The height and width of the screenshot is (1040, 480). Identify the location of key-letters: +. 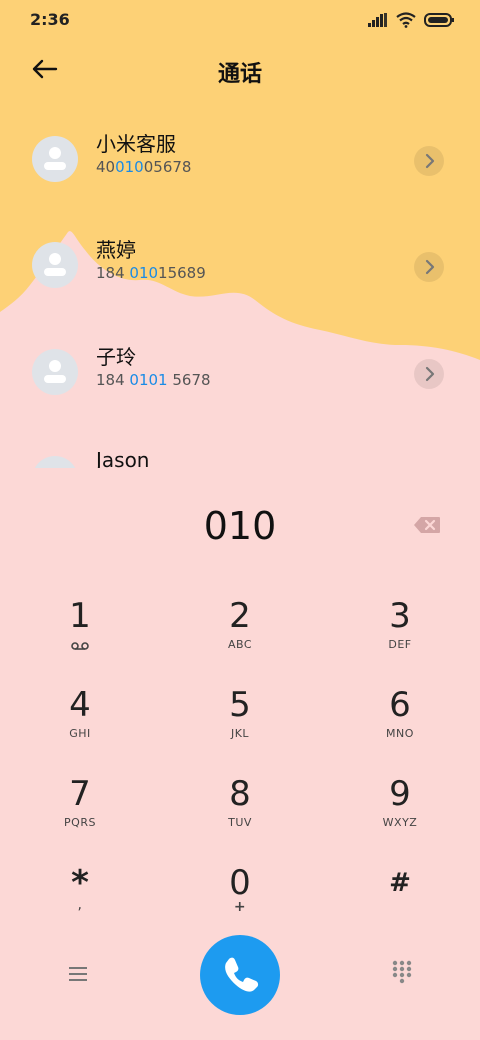
(240, 907).